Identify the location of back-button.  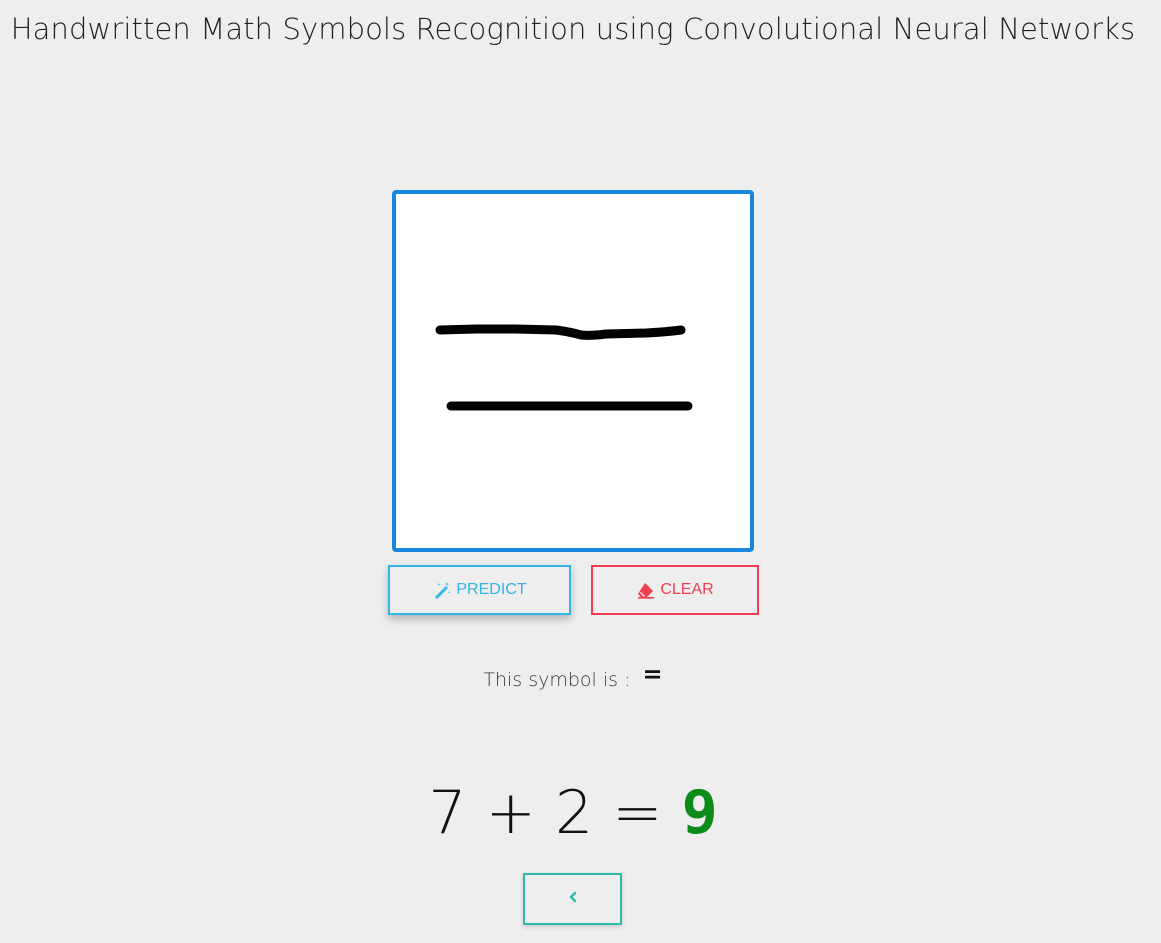
(572, 899).